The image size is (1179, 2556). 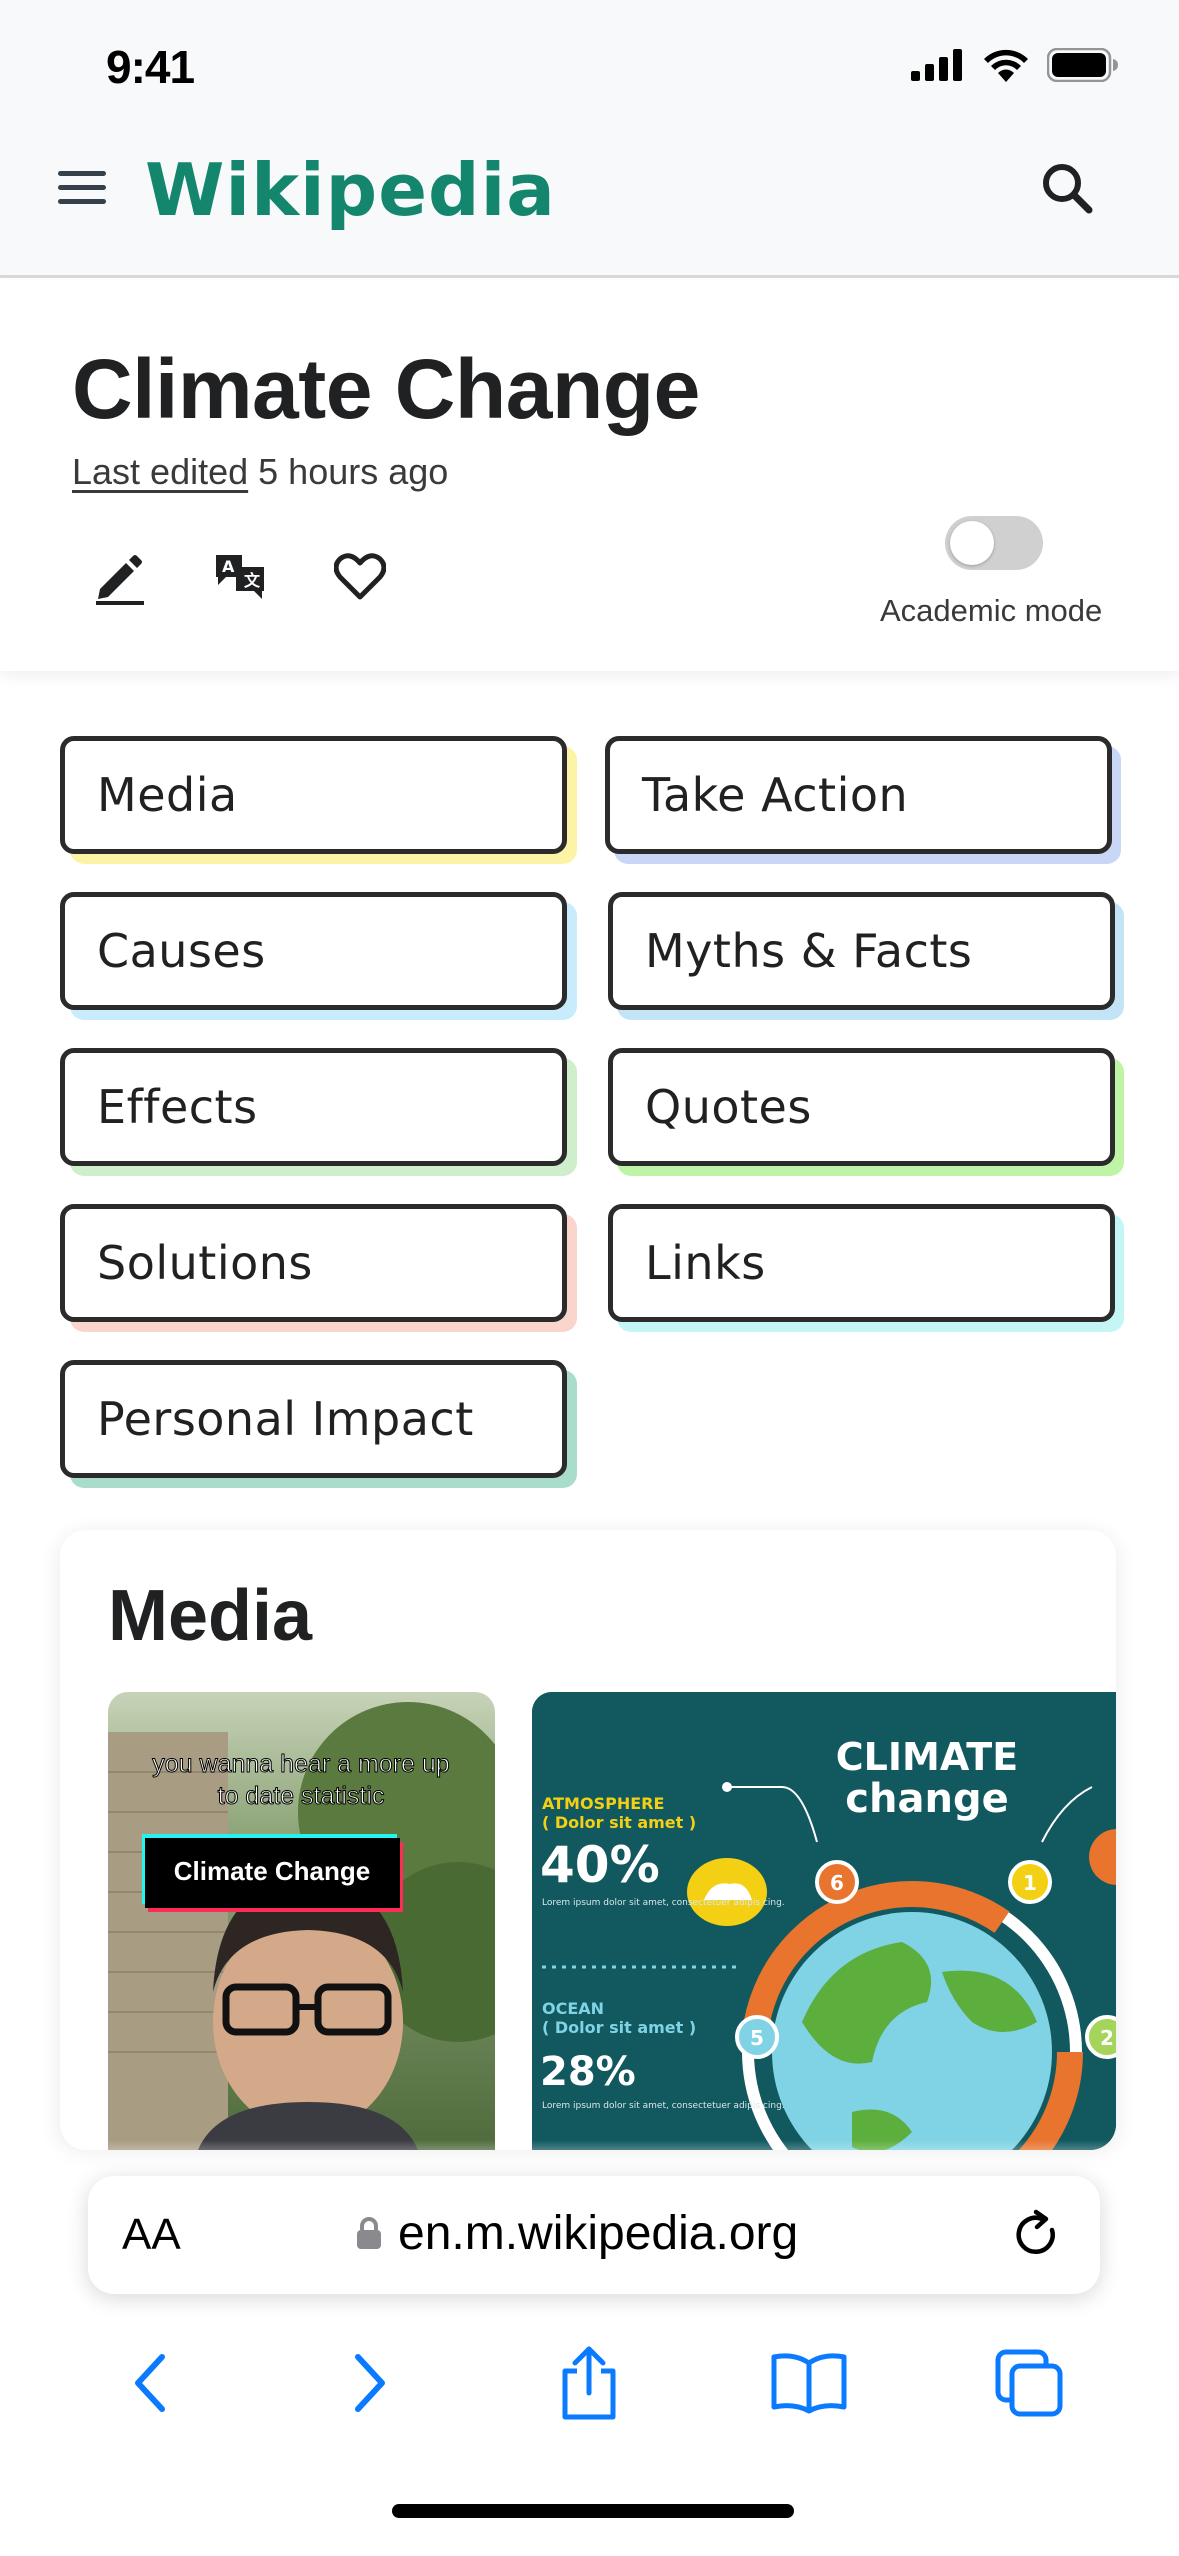 I want to click on toggle-knob, so click(x=972, y=543).